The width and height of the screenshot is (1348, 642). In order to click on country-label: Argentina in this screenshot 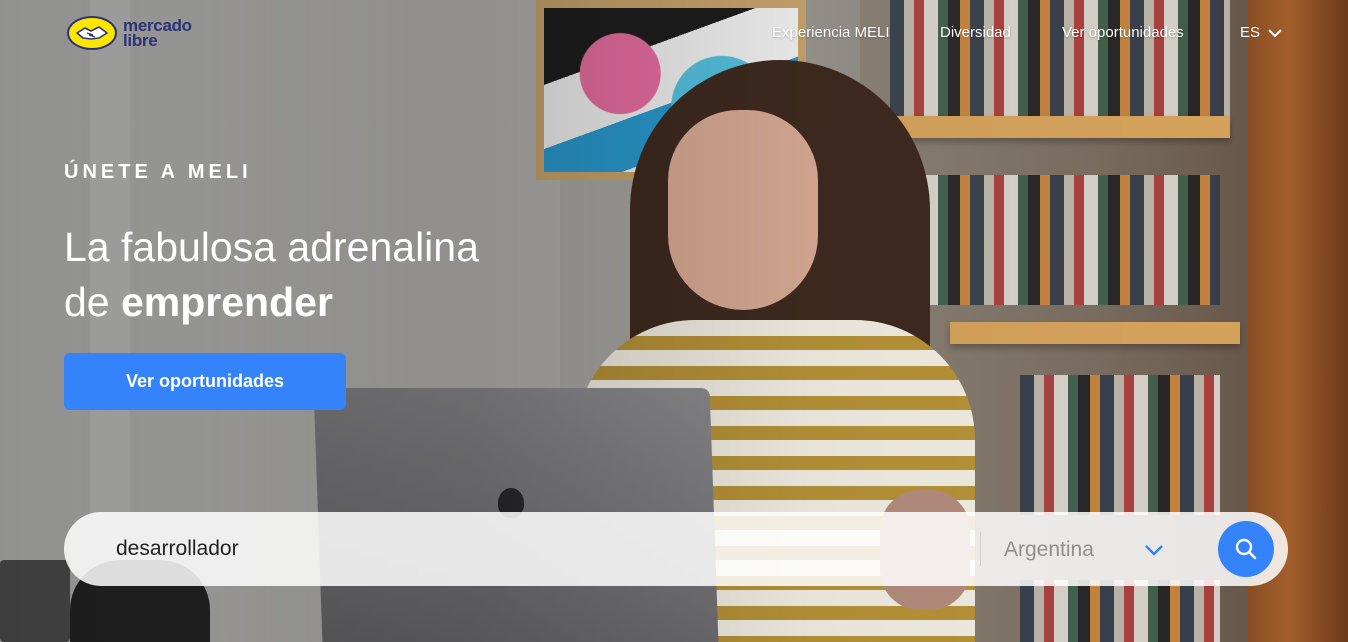, I will do `click(1049, 549)`.